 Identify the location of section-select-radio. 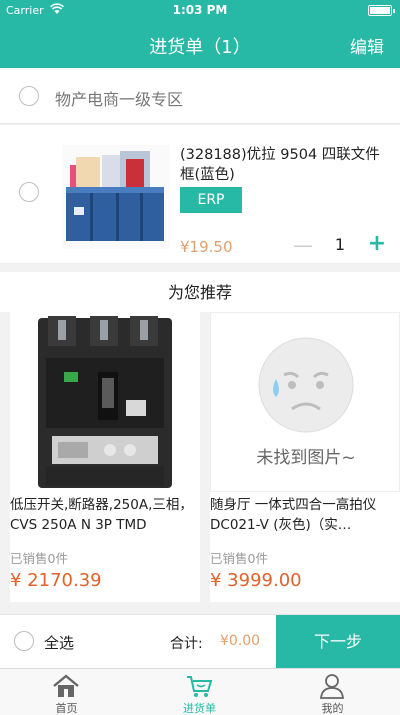
(29, 96).